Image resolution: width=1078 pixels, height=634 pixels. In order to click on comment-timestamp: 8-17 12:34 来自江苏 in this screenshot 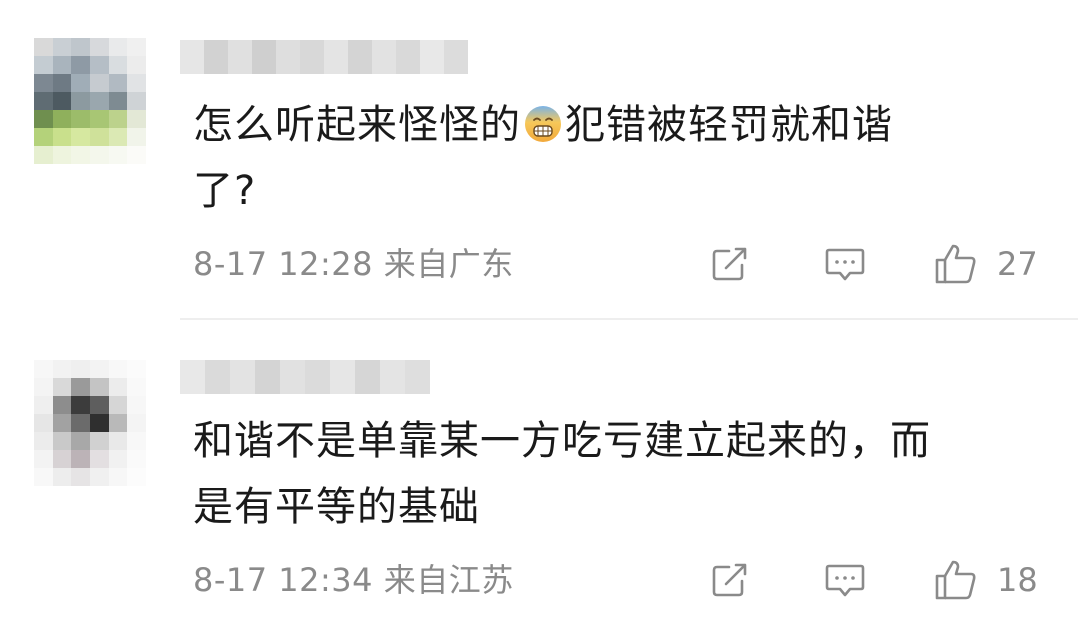, I will do `click(353, 580)`.